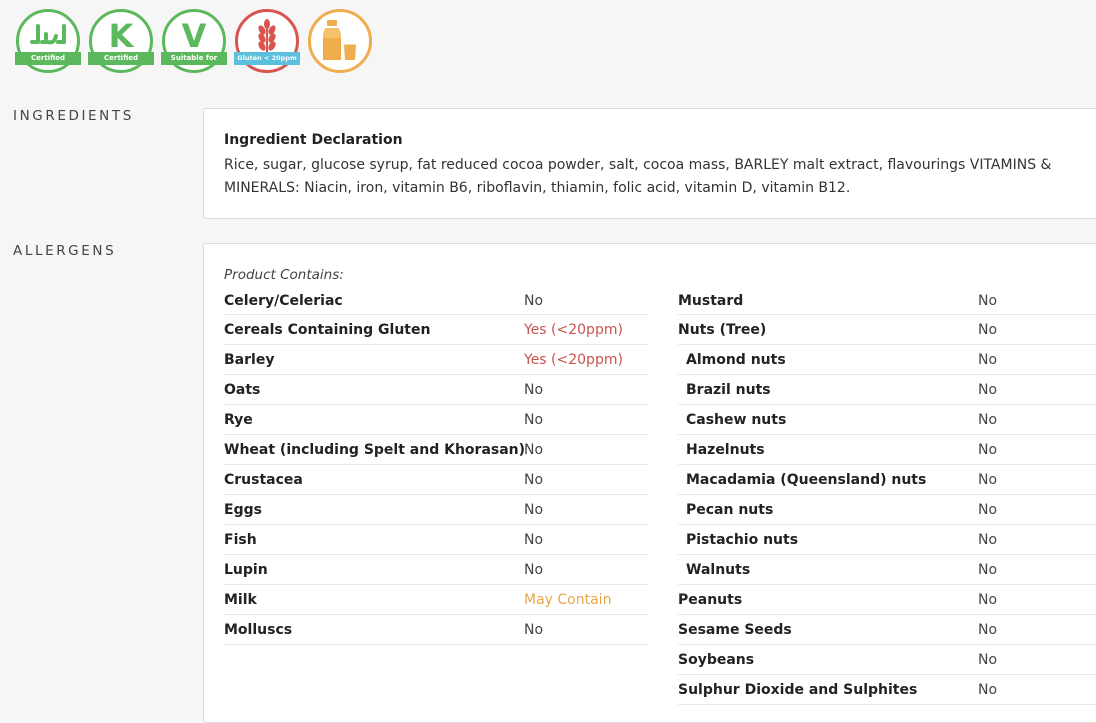 The width and height of the screenshot is (1096, 723). What do you see at coordinates (887, 510) in the screenshot?
I see `allergen-row: Pecan nuts No` at bounding box center [887, 510].